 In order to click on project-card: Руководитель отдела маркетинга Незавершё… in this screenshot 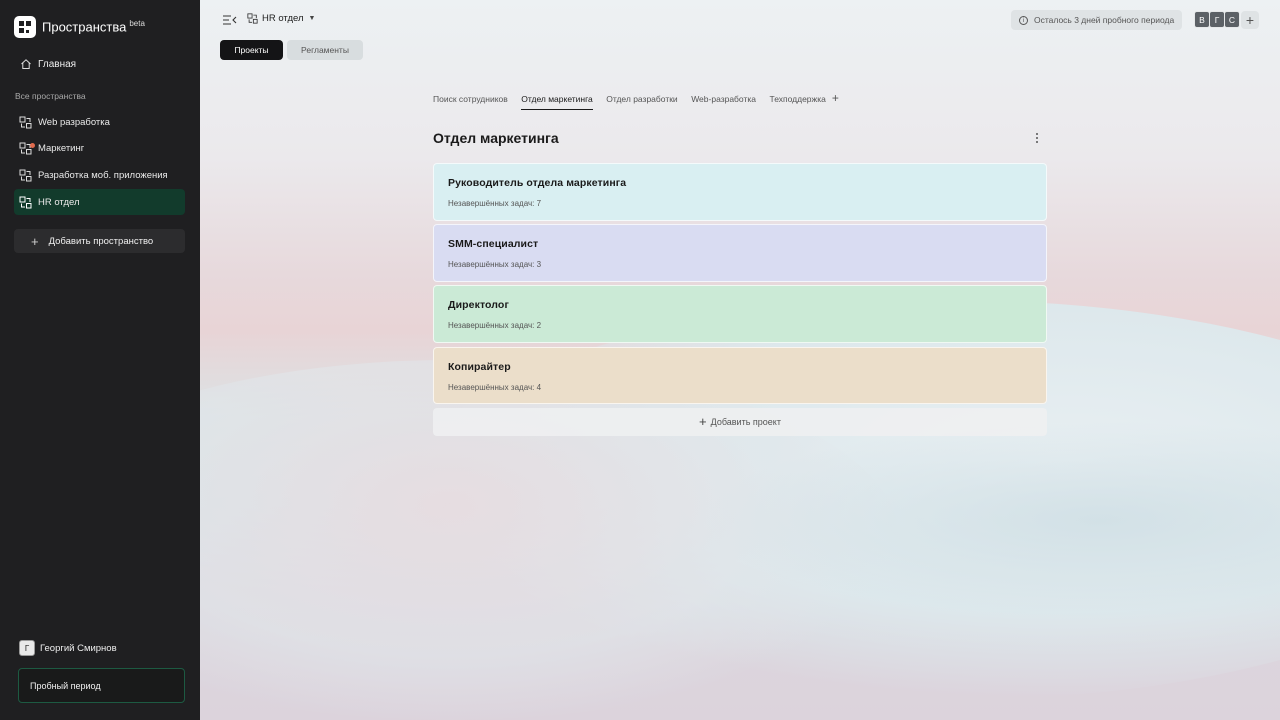, I will do `click(740, 192)`.